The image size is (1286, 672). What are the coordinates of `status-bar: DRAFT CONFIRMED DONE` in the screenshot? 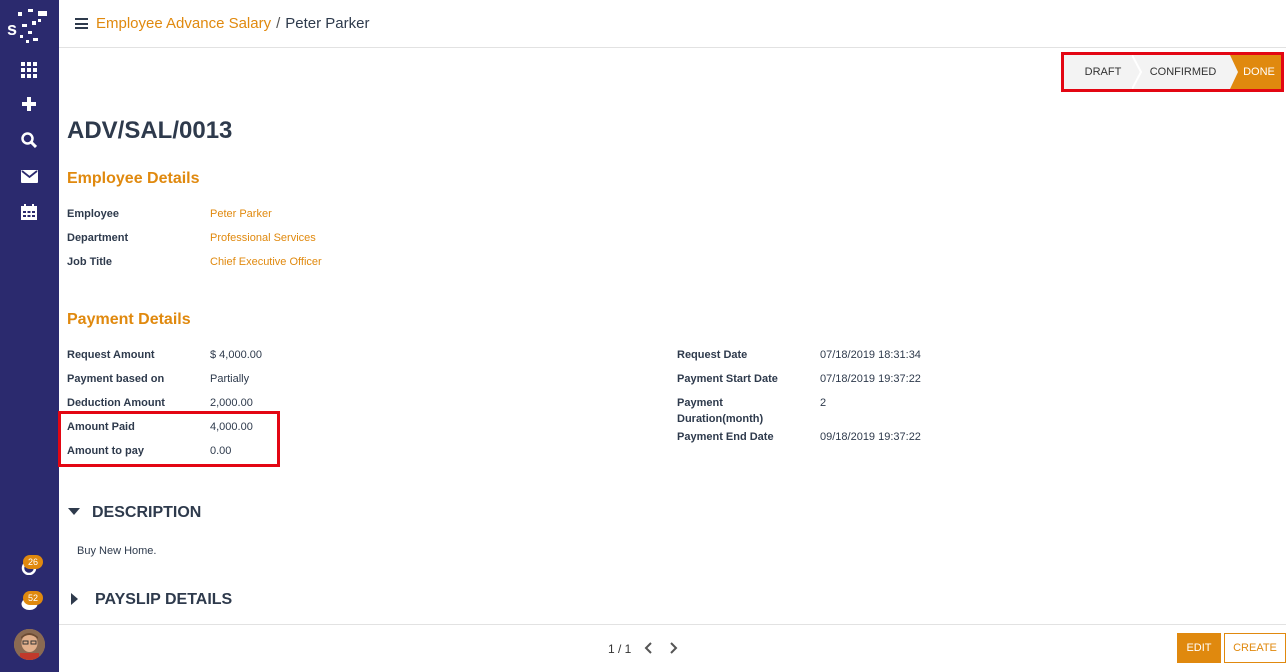 It's located at (1174, 72).